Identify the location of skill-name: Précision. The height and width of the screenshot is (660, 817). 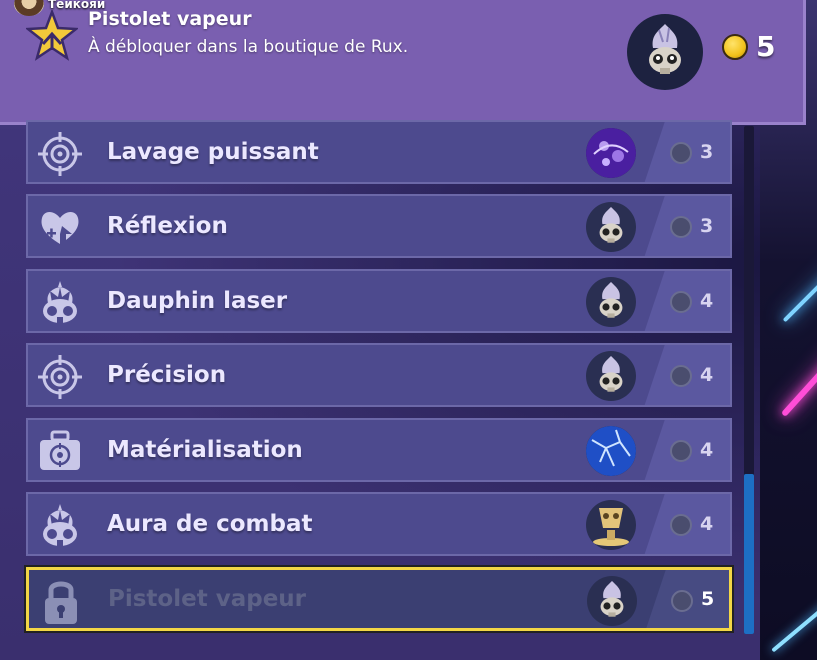
(167, 375).